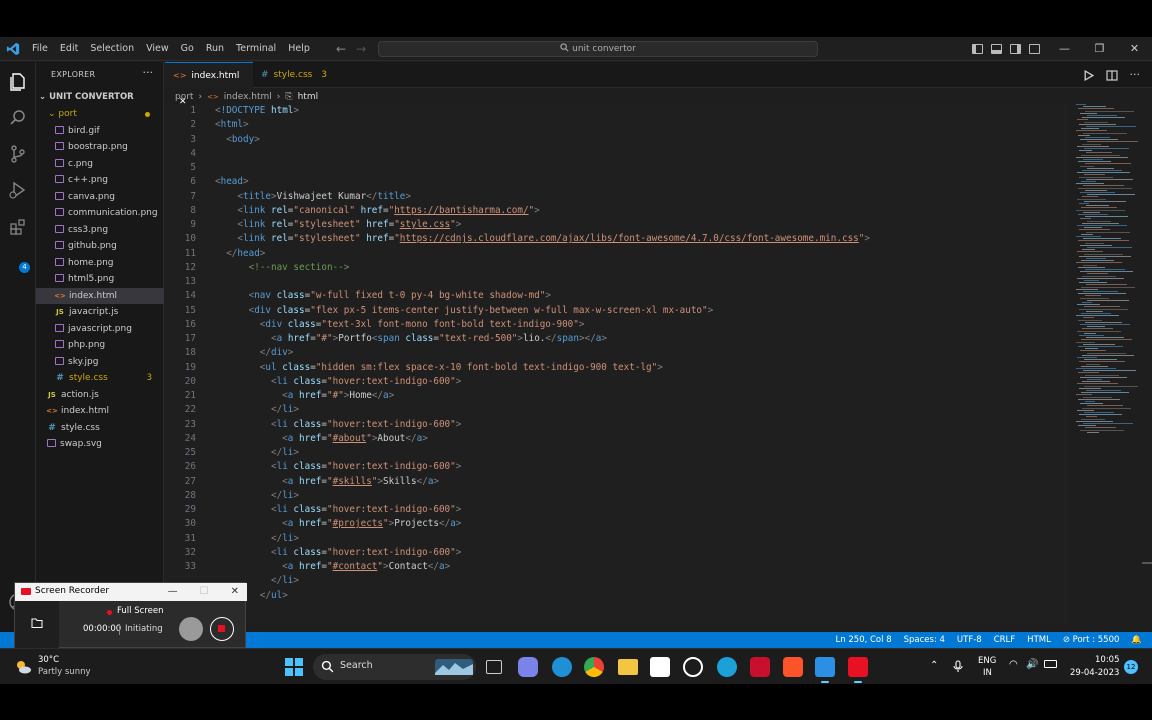 This screenshot has width=1152, height=720. Describe the element at coordinates (100, 395) in the screenshot. I see `file-item: JS action.js` at that location.